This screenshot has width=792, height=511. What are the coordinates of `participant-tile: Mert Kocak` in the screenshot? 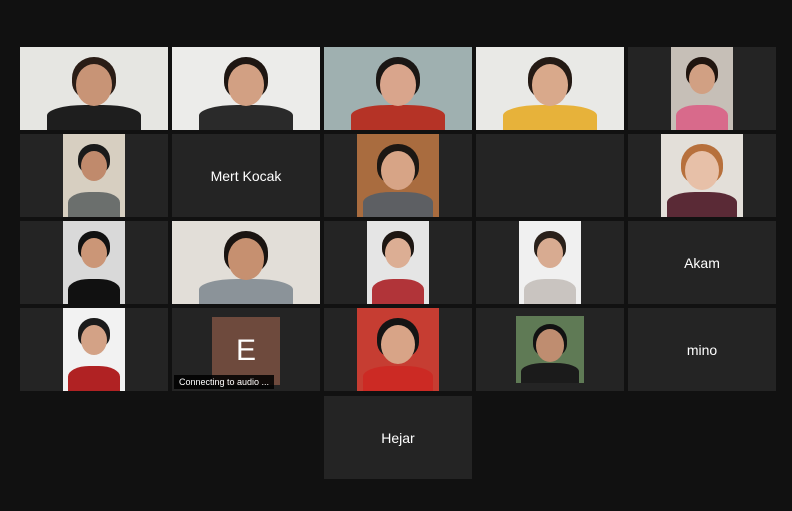 It's located at (246, 175).